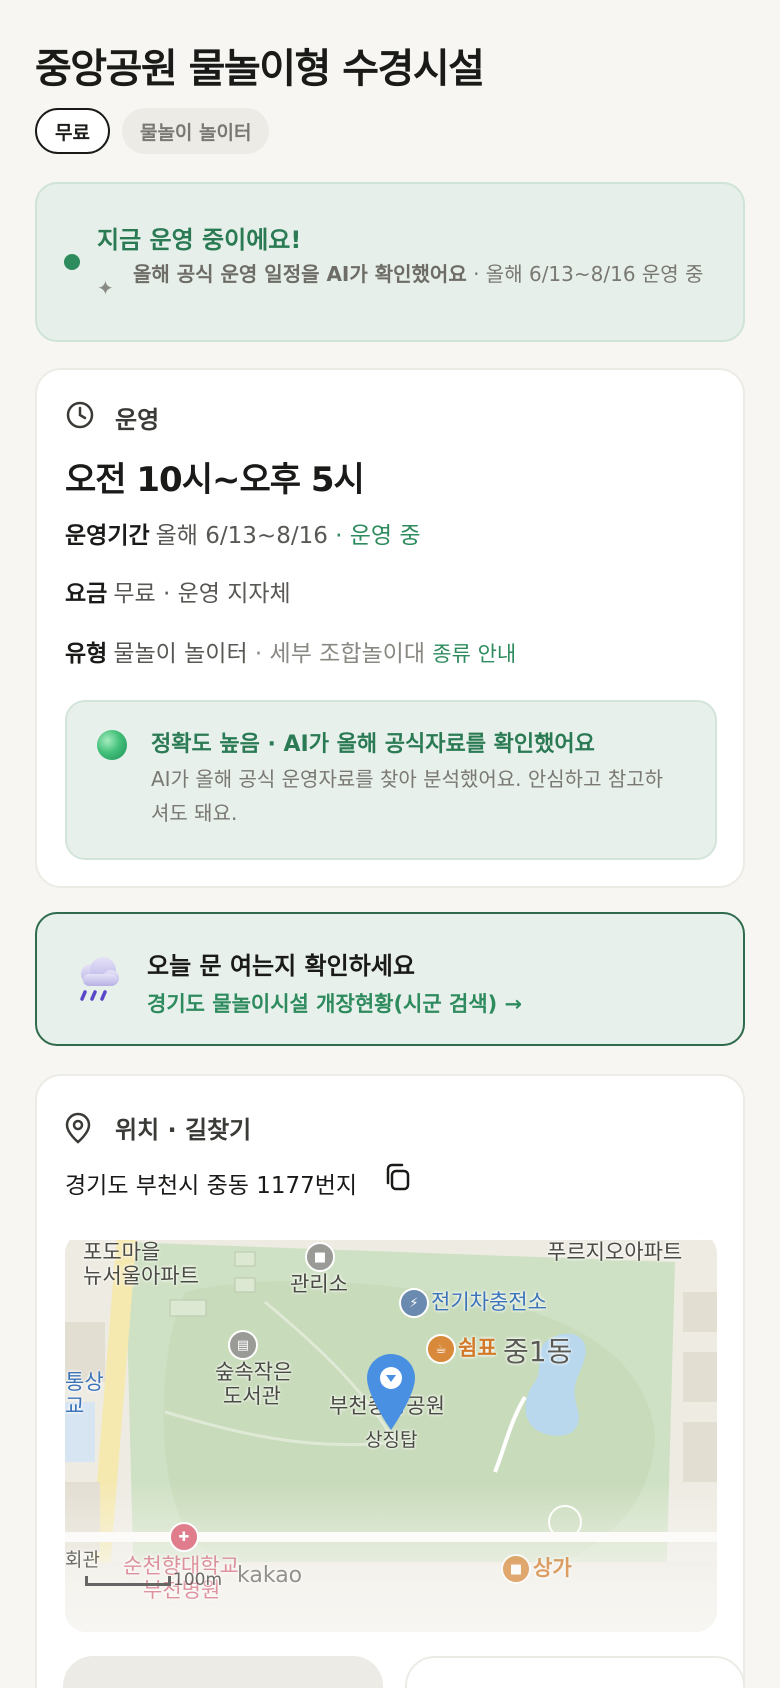  I want to click on type-detail: · 세부 조합놀이대, so click(336, 654).